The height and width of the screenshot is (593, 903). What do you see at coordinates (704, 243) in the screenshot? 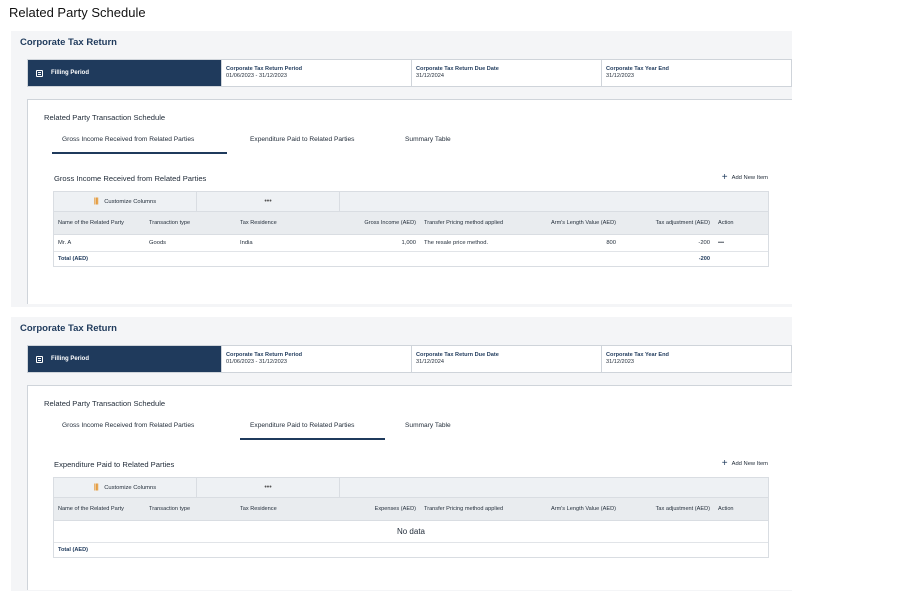
I see `cell-adjustment: -200` at bounding box center [704, 243].